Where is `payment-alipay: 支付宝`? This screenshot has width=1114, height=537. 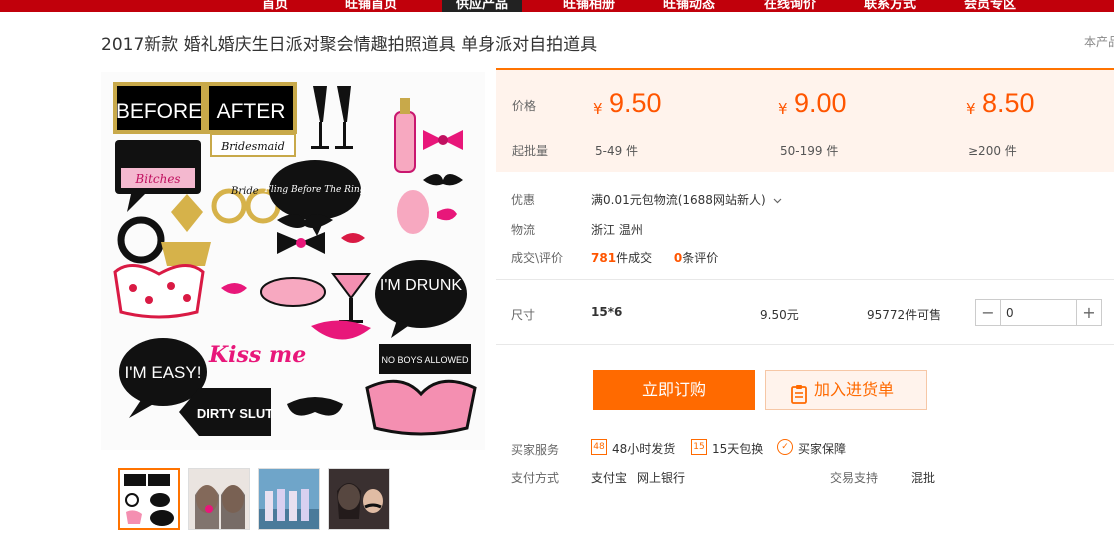
payment-alipay: 支付宝 is located at coordinates (609, 478).